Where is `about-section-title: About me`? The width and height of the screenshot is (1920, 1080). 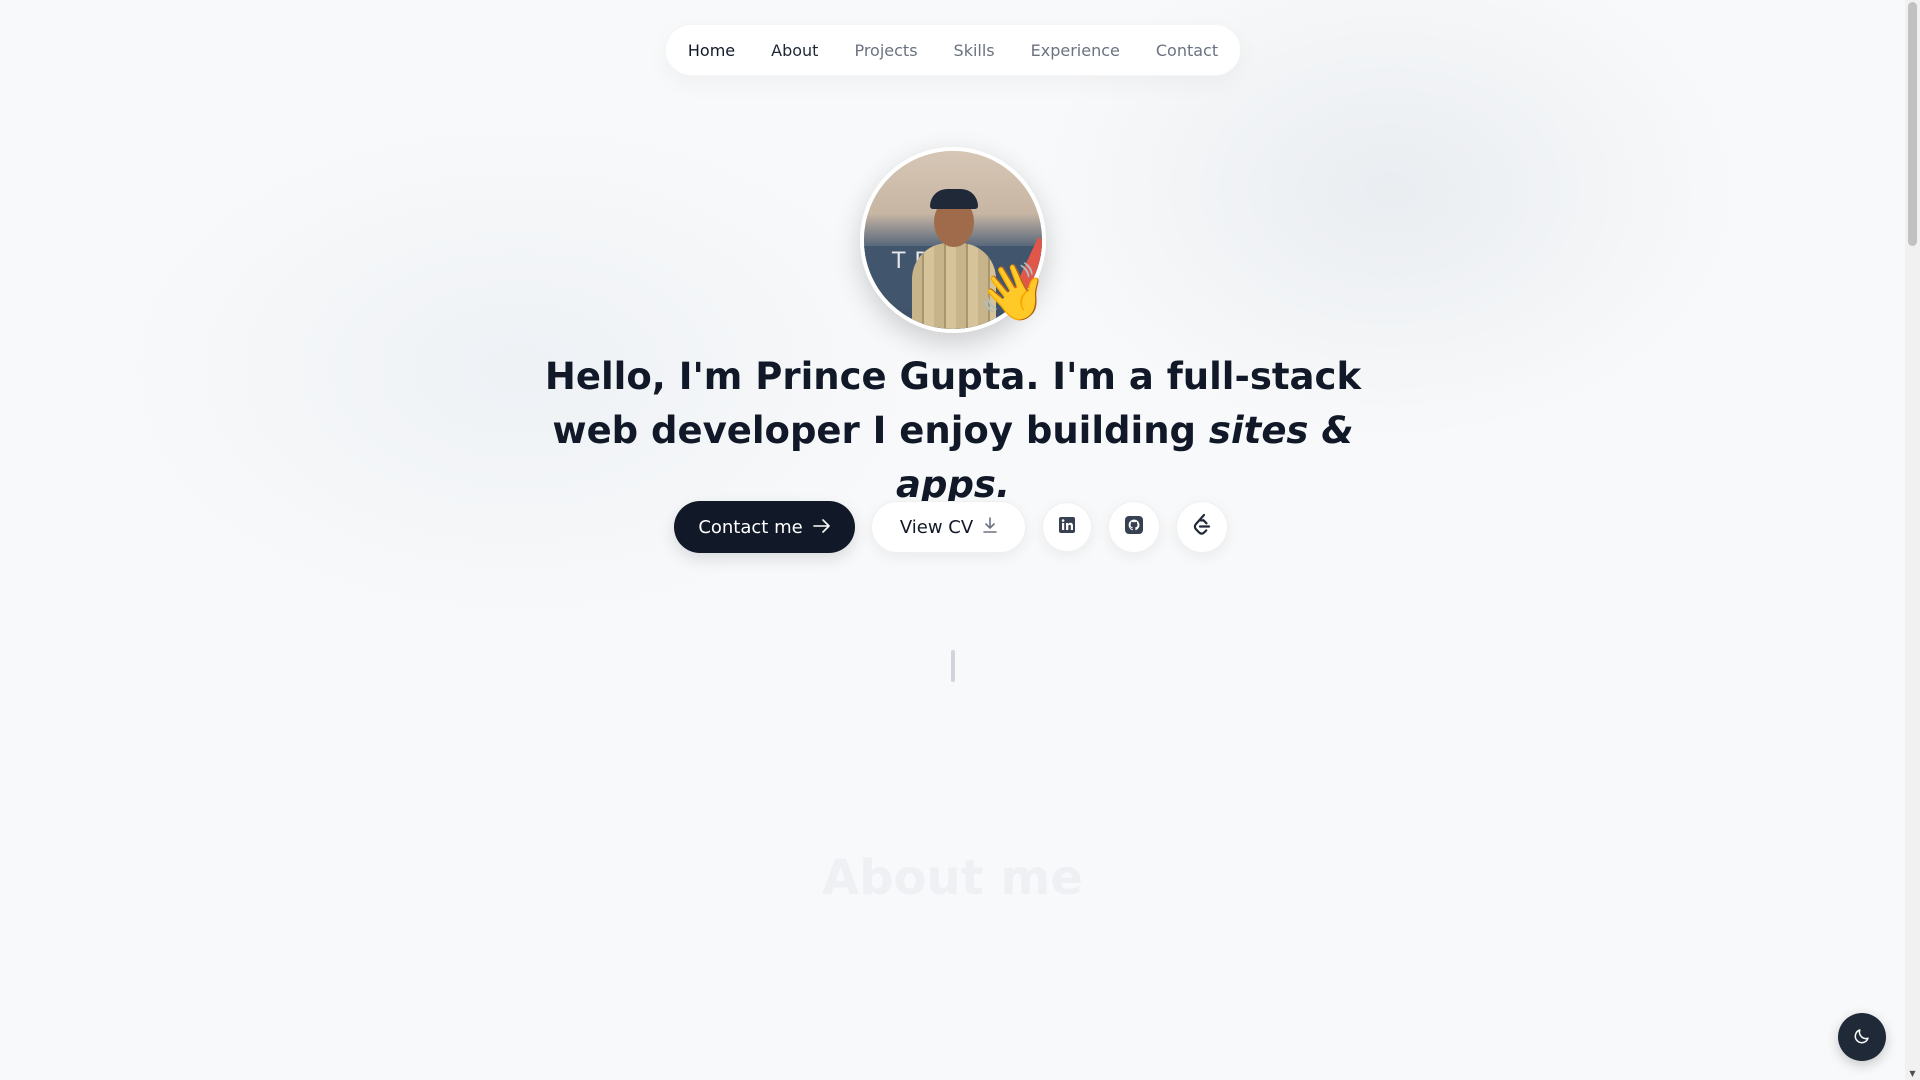 about-section-title: About me is located at coordinates (952, 878).